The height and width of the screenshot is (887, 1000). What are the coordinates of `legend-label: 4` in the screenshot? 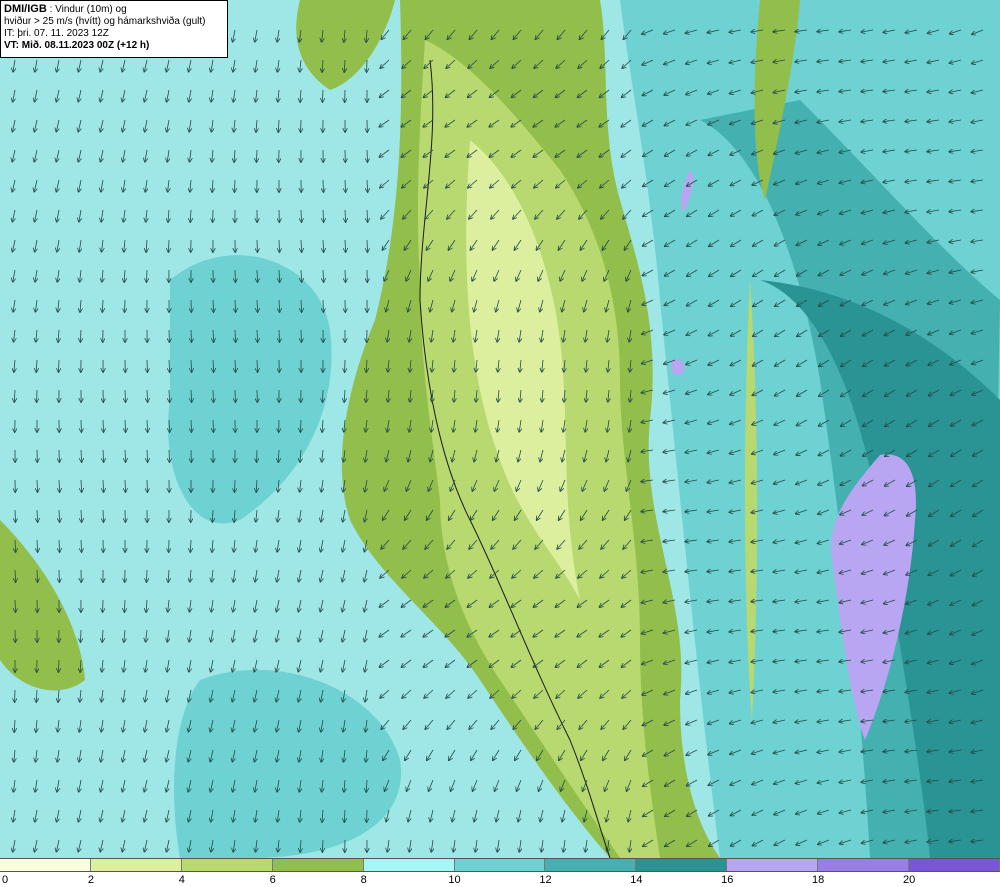 It's located at (181, 880).